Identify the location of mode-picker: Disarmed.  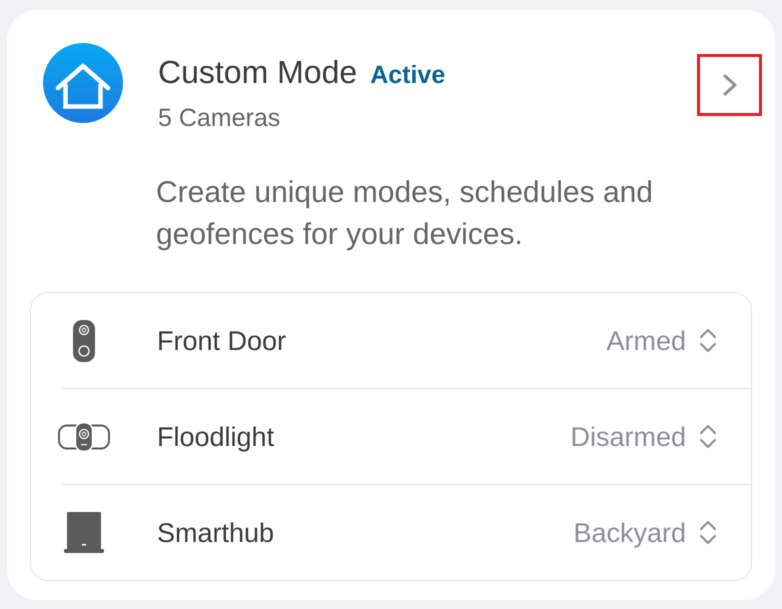
(644, 436).